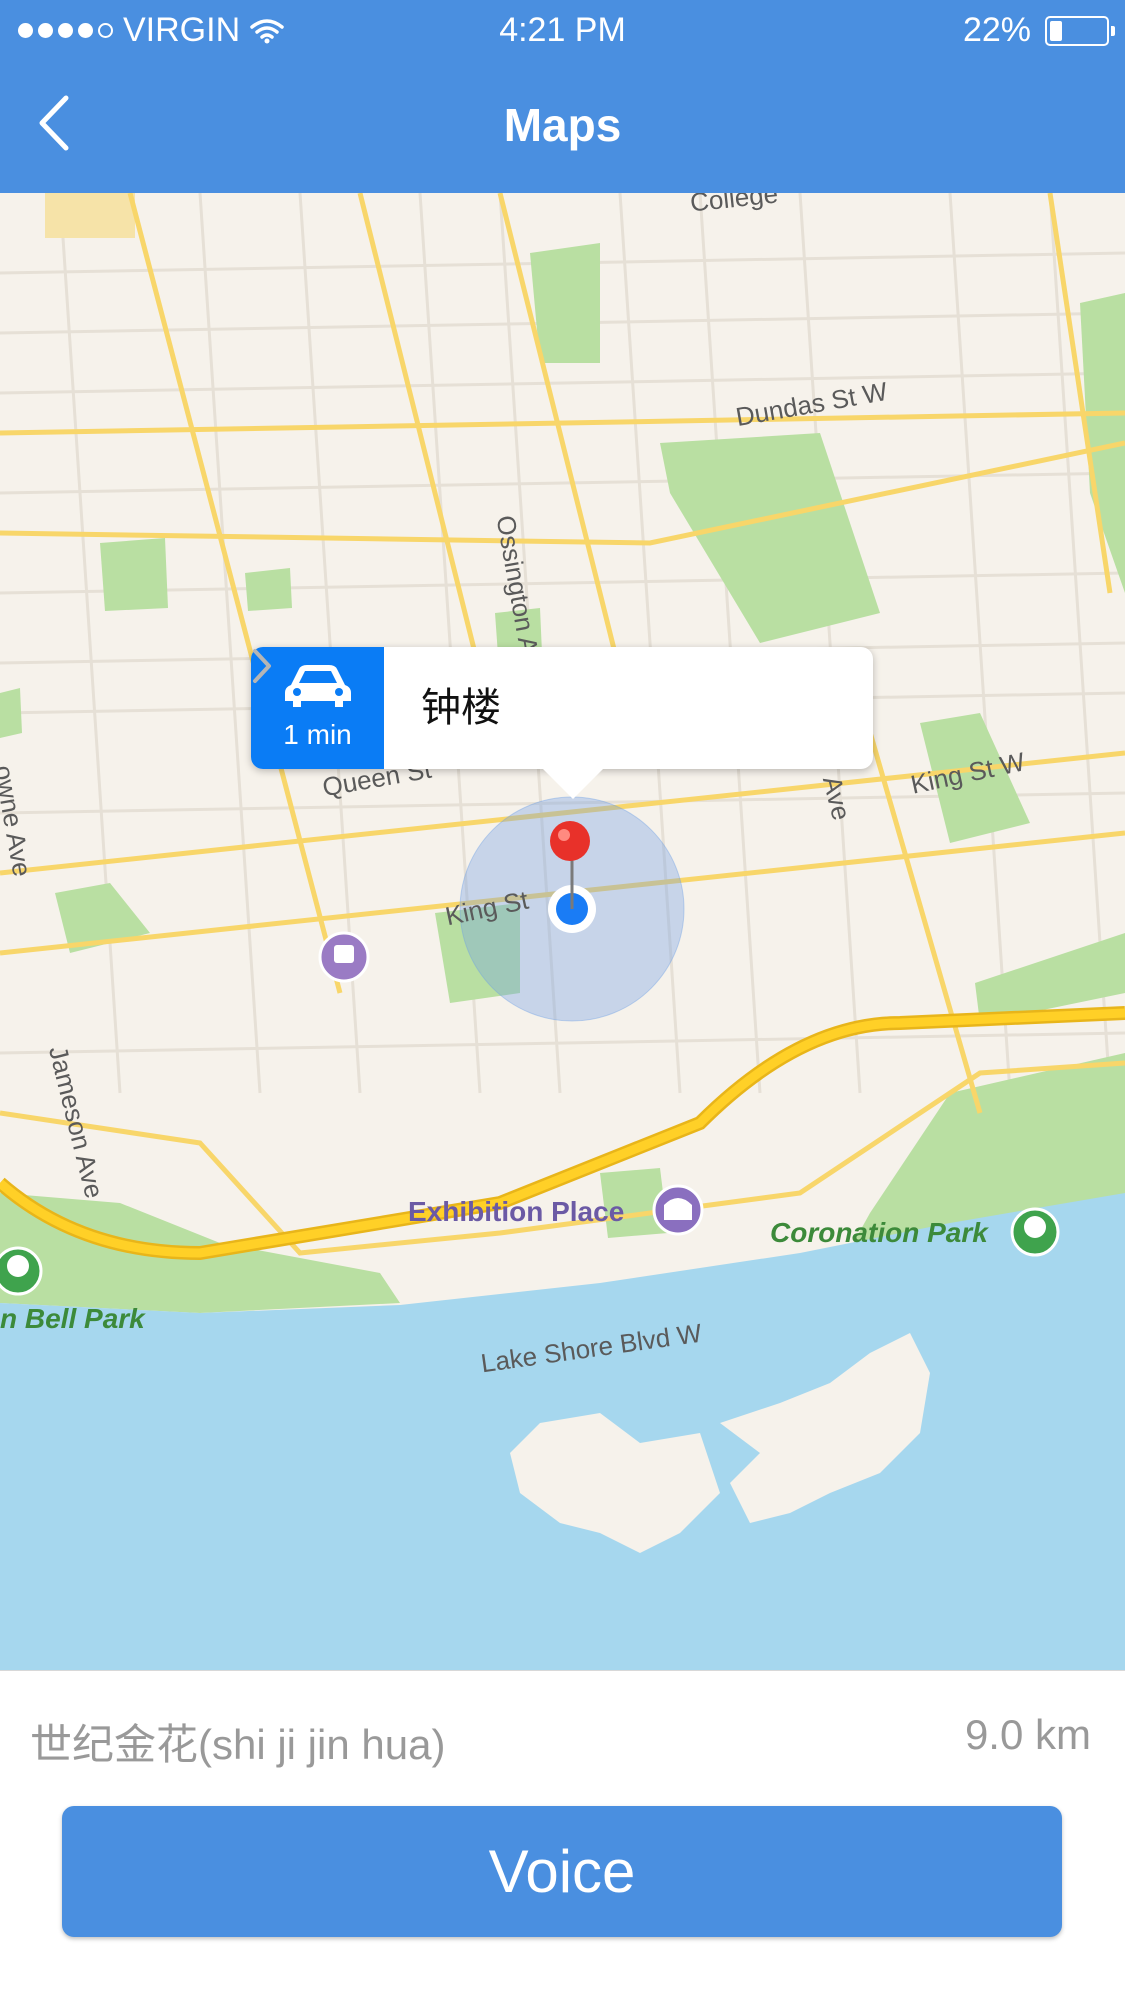 The image size is (1125, 2001). What do you see at coordinates (562, 723) in the screenshot?
I see `location-callout: 1 min 钟楼` at bounding box center [562, 723].